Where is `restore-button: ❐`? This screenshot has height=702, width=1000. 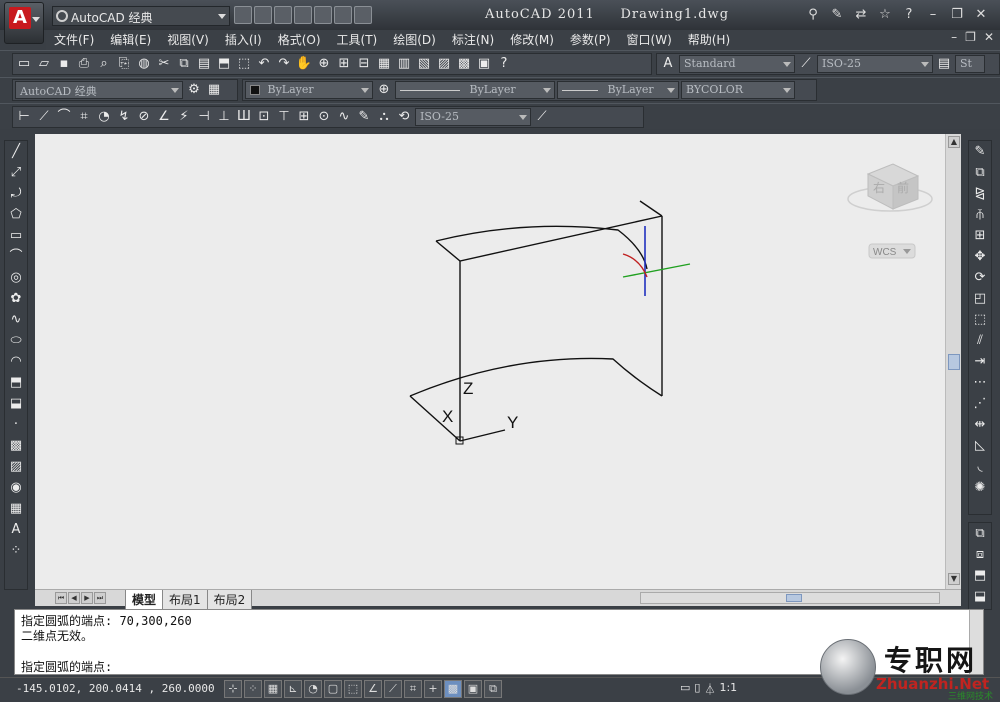
restore-button: ❐ is located at coordinates (957, 15).